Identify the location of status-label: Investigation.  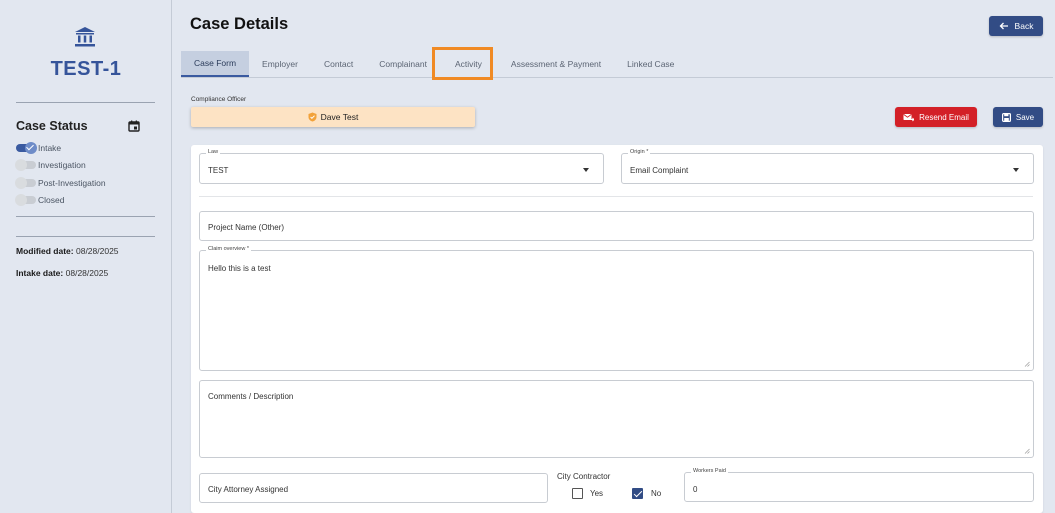
(62, 165).